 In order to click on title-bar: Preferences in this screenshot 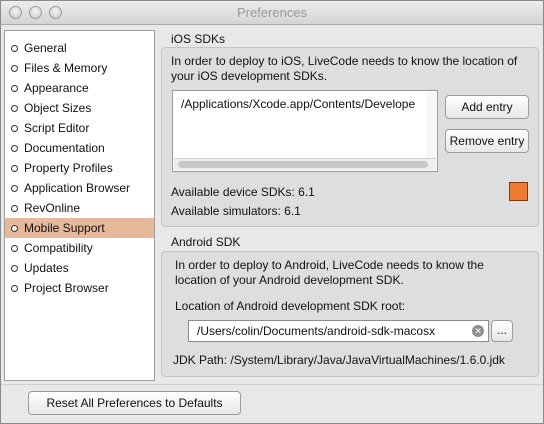, I will do `click(272, 13)`.